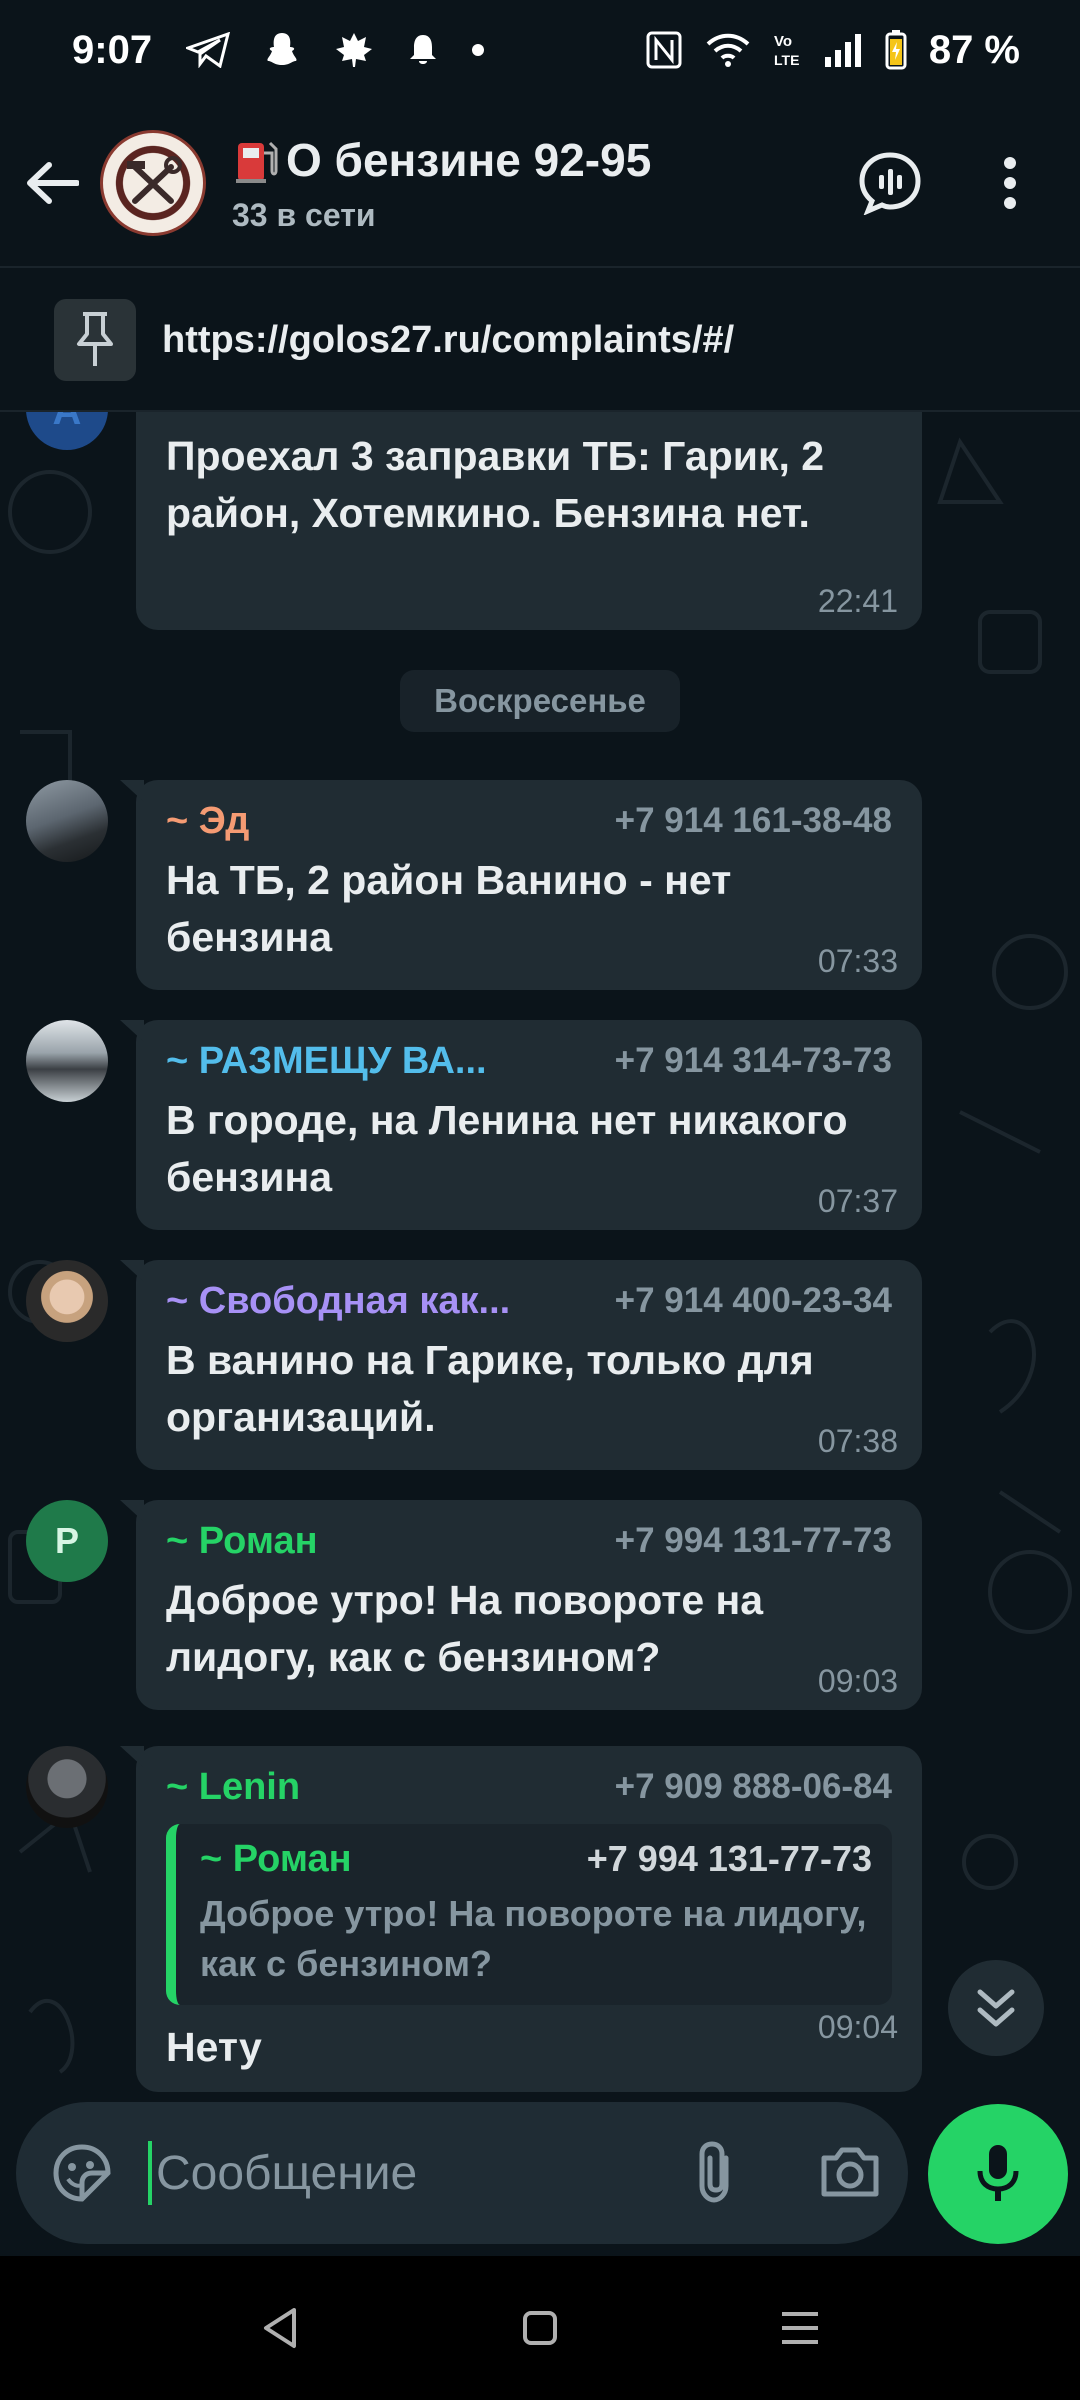 The height and width of the screenshot is (2400, 1080). What do you see at coordinates (540, 701) in the screenshot?
I see `date-separator: Воскресенье` at bounding box center [540, 701].